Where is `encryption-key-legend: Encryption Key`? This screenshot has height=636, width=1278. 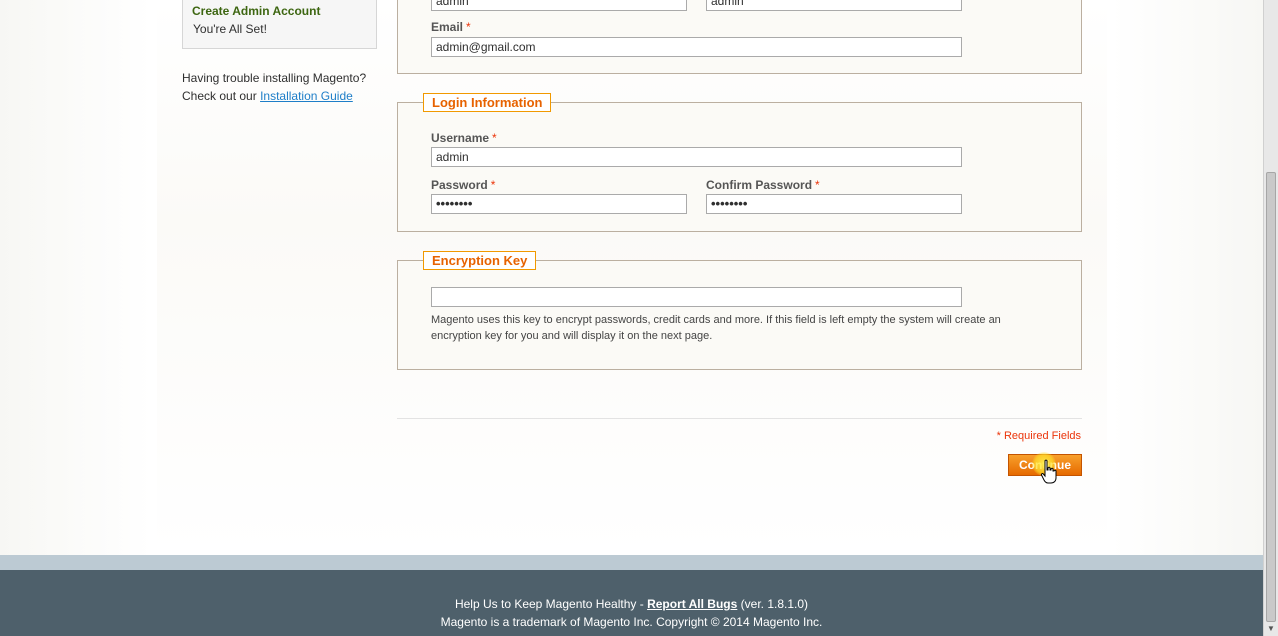 encryption-key-legend: Encryption Key is located at coordinates (480, 260).